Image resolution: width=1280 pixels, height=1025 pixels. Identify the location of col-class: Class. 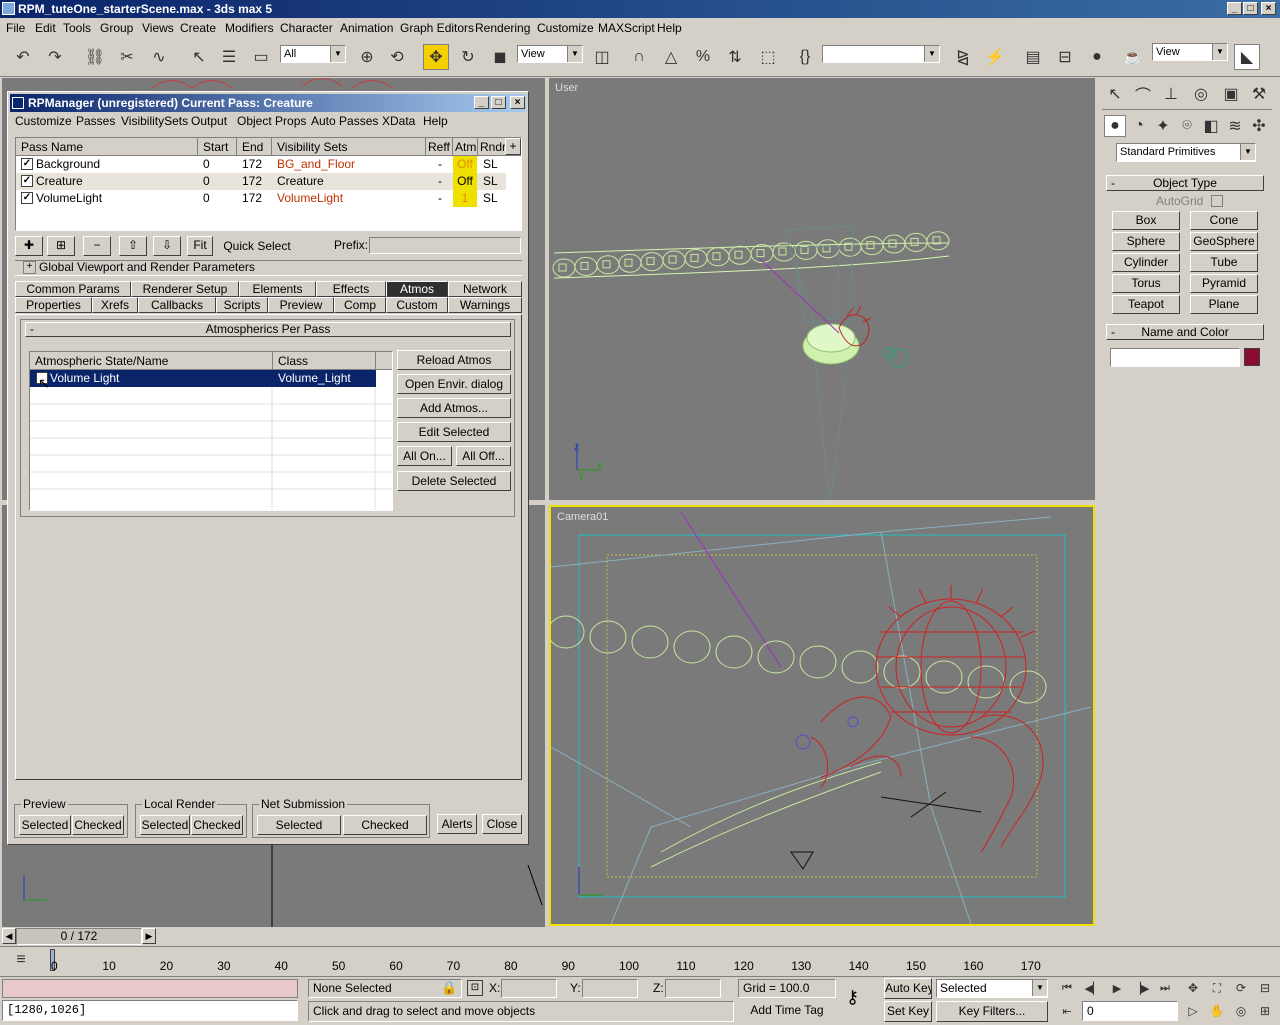
(293, 361).